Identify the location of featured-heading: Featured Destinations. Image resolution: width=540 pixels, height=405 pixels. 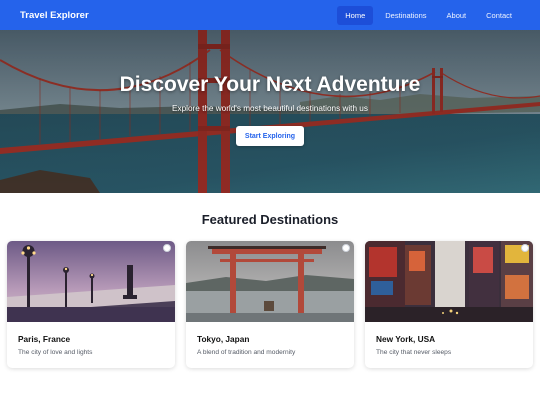
(270, 219).